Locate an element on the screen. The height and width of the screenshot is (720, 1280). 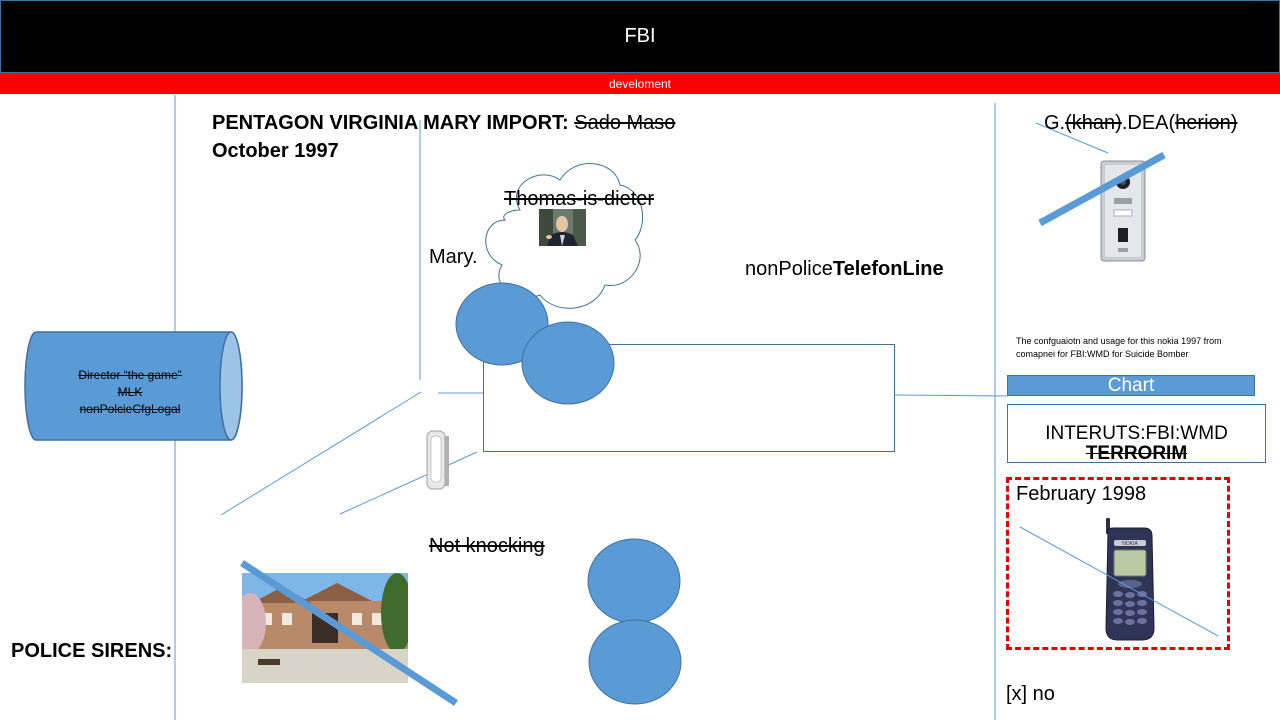
checkbox-no: [x] no is located at coordinates (1030, 694).